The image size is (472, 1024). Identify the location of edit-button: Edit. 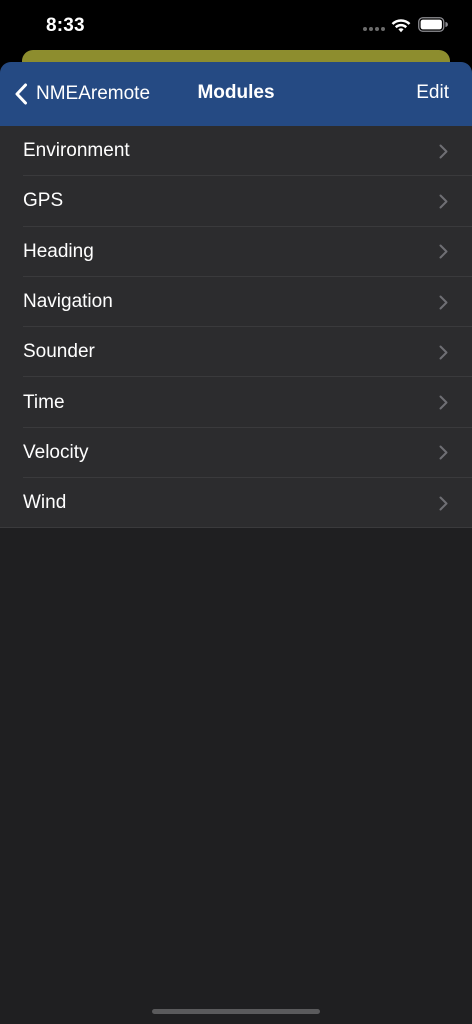
(432, 93).